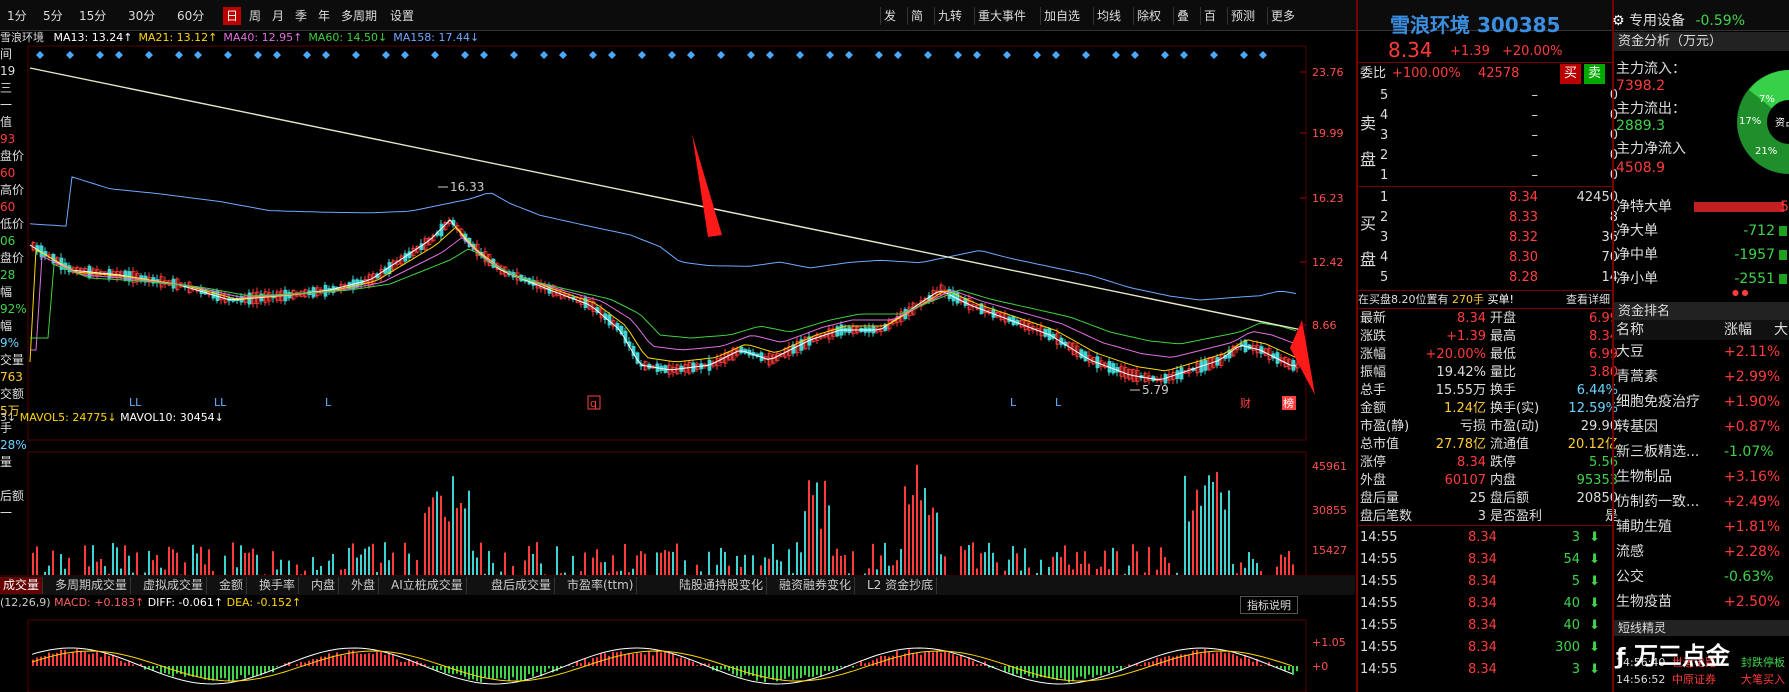 The height and width of the screenshot is (692, 1789). Describe the element at coordinates (1630, 330) in the screenshot. I see `rank-col-name: 名称` at that location.